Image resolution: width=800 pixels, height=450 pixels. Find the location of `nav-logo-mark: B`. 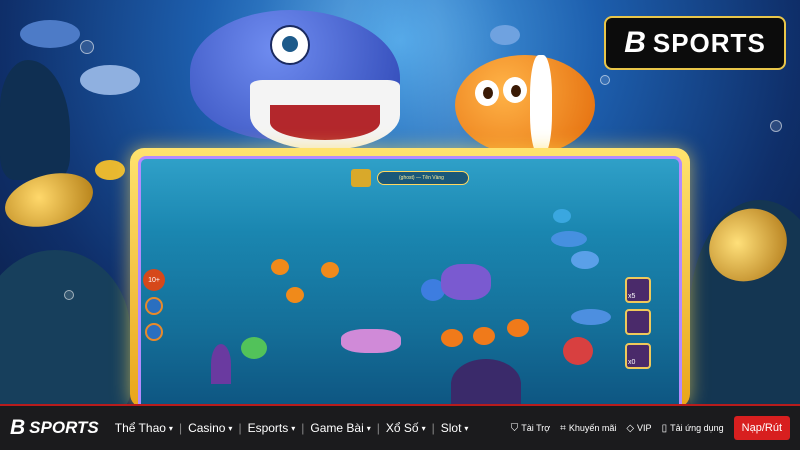

nav-logo-mark: B is located at coordinates (18, 427).